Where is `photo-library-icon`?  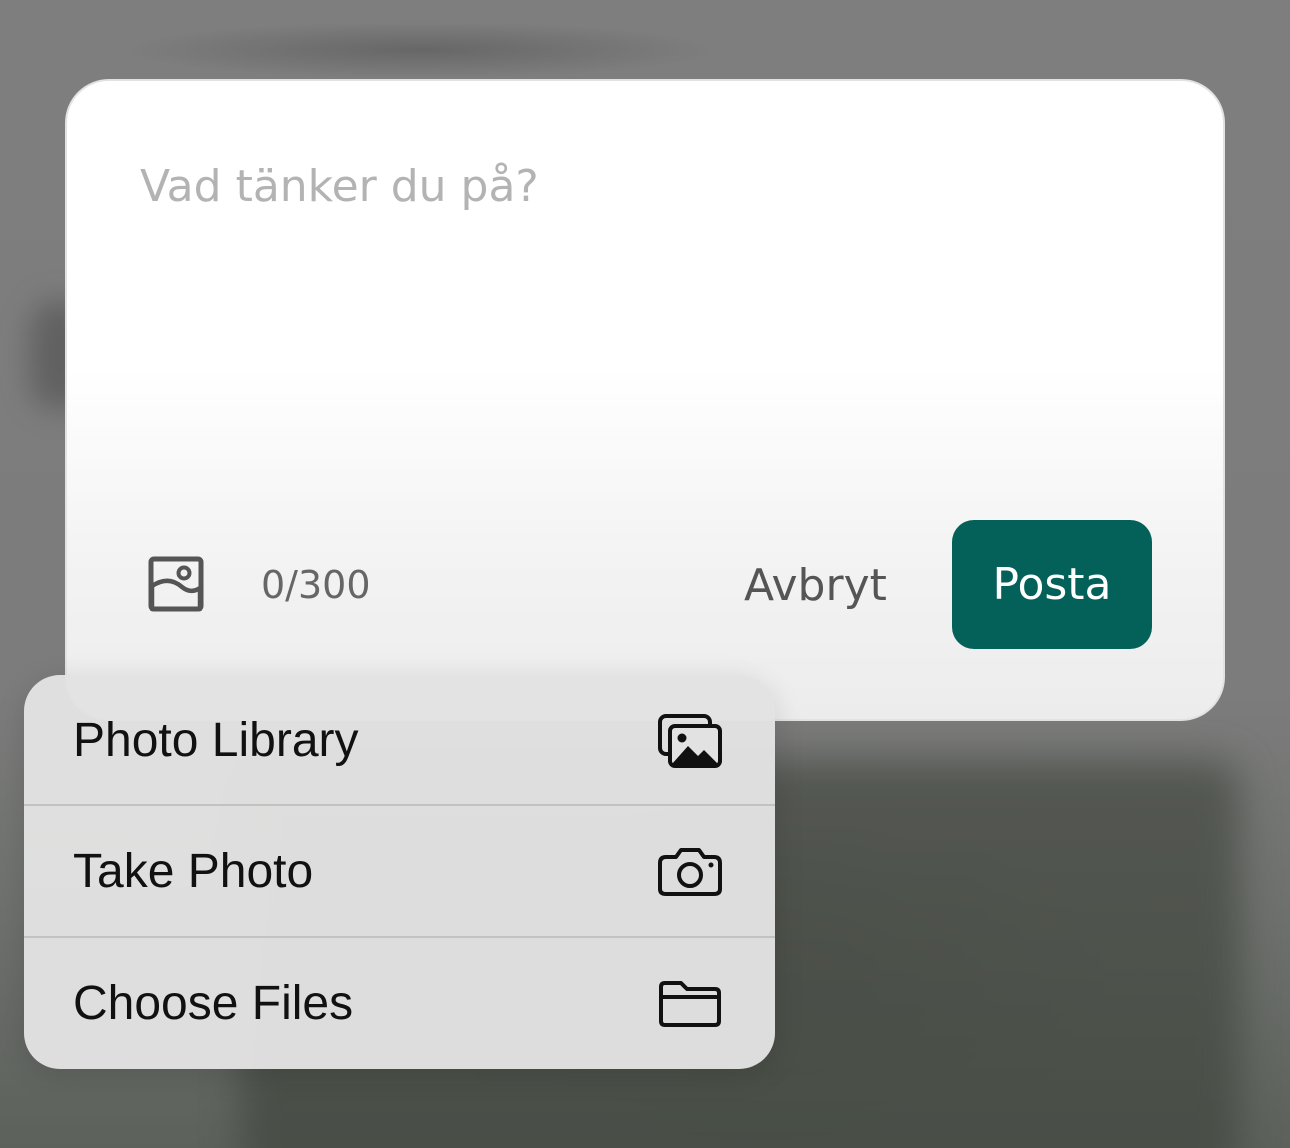
photo-library-icon is located at coordinates (690, 741).